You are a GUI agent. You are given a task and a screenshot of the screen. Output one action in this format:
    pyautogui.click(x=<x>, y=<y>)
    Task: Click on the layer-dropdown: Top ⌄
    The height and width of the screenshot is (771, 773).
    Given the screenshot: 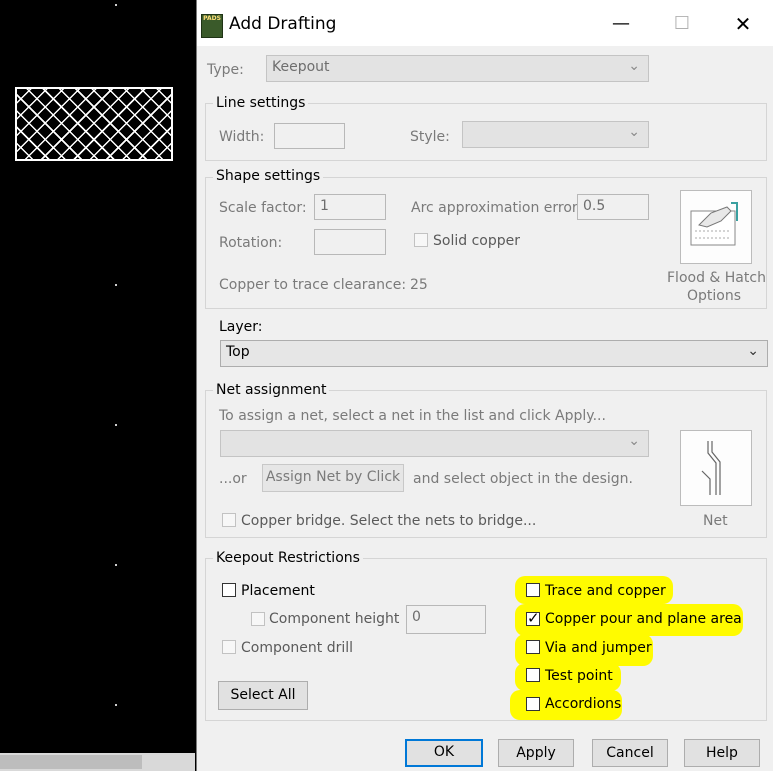 What is the action you would take?
    pyautogui.click(x=494, y=353)
    